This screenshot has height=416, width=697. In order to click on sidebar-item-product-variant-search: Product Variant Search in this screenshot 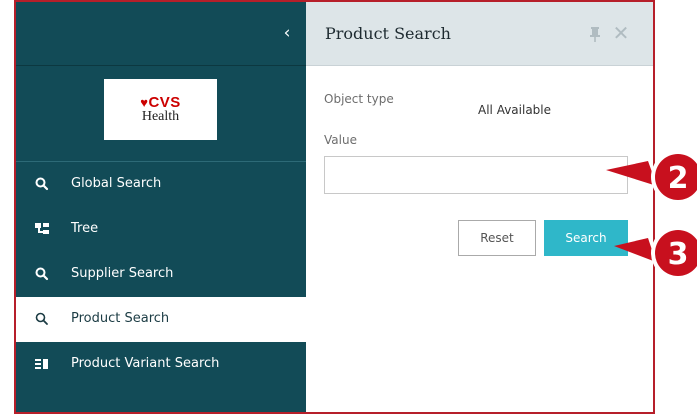, I will do `click(161, 364)`.